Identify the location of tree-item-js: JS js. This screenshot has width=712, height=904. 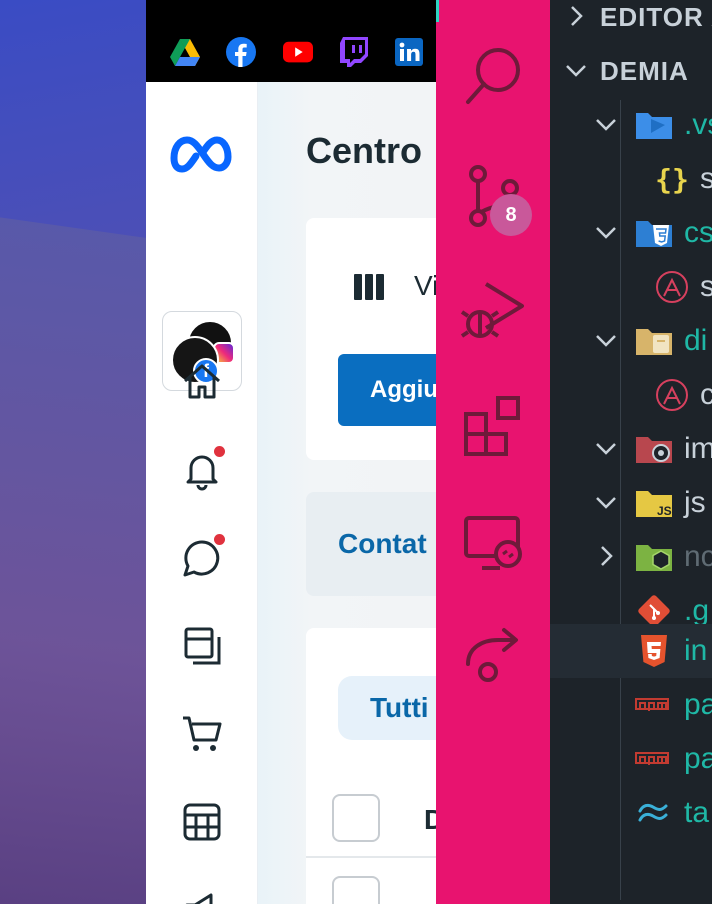
(631, 503).